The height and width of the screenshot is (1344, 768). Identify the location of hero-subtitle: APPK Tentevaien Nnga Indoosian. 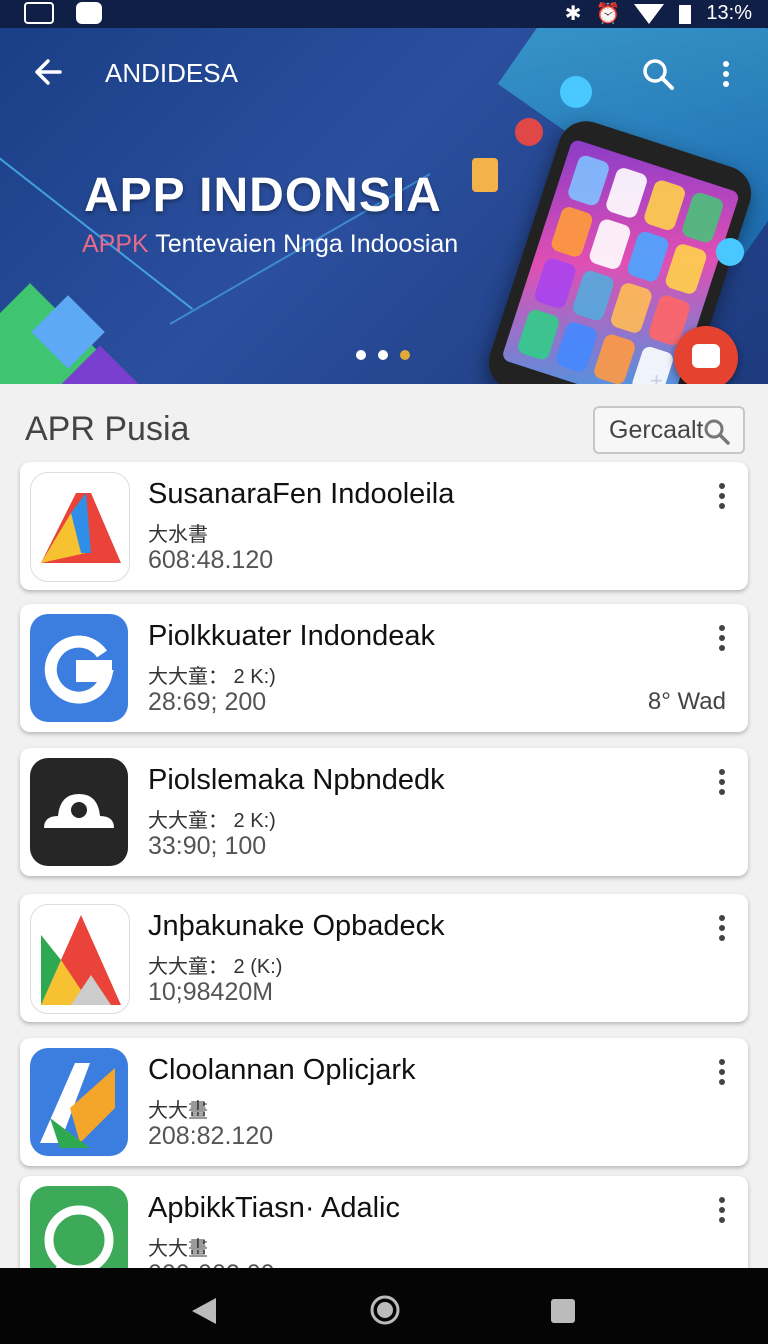
(270, 244).